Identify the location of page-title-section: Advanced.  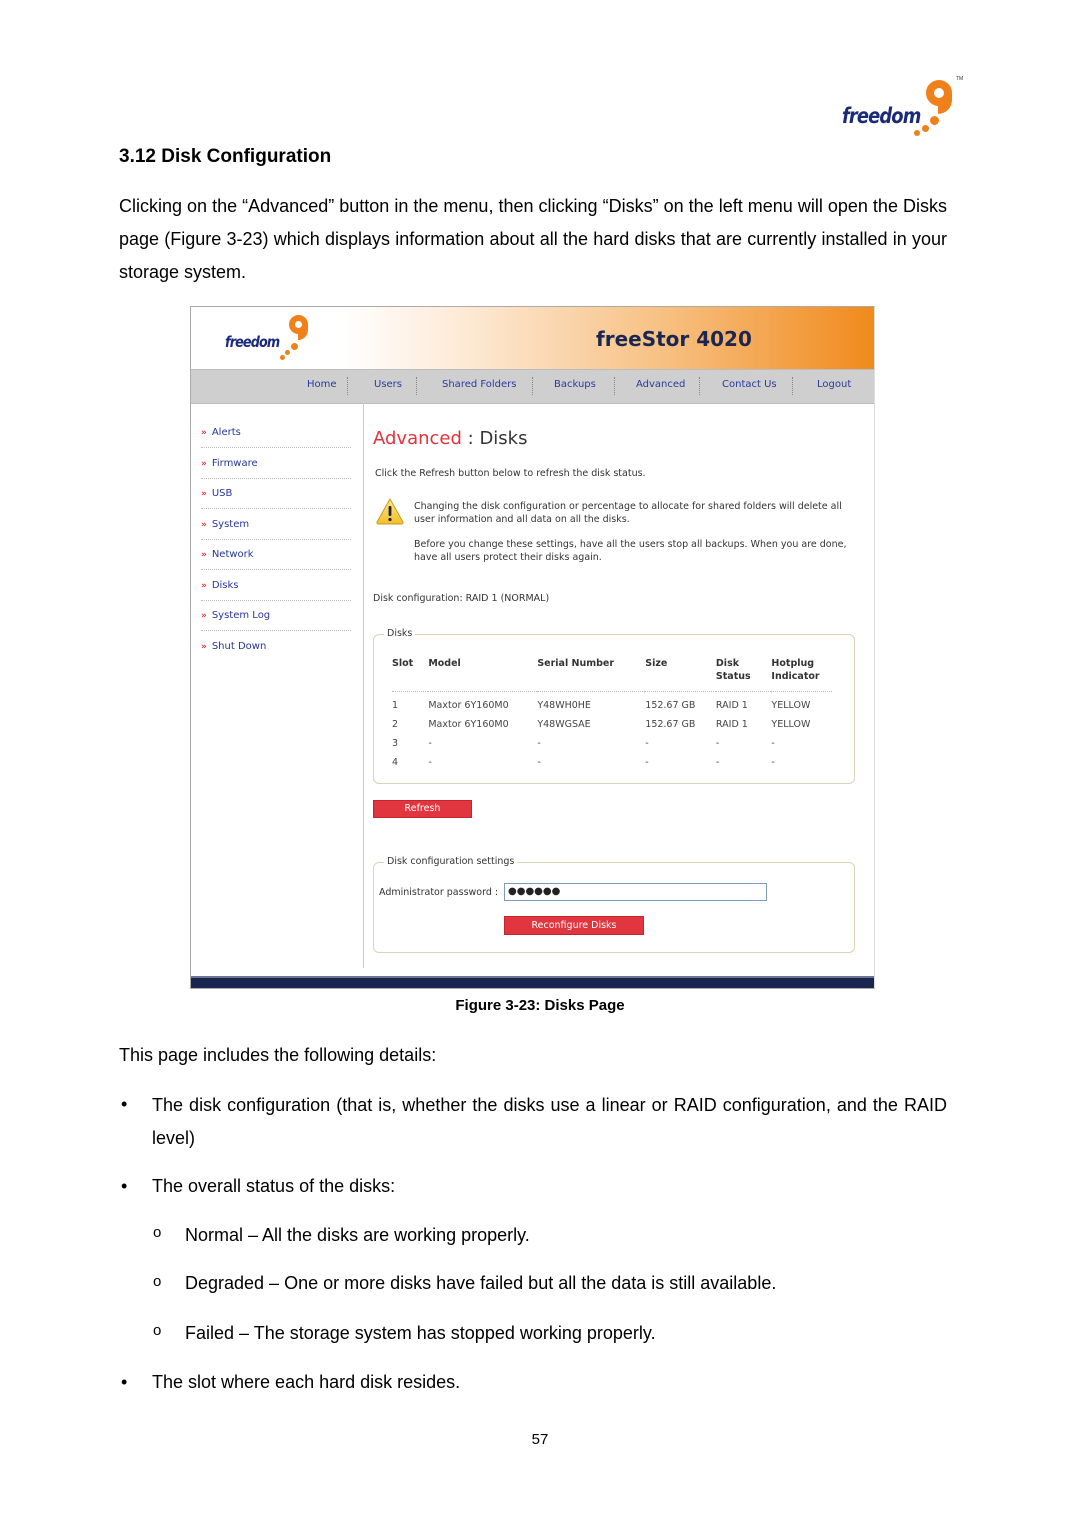
(417, 438).